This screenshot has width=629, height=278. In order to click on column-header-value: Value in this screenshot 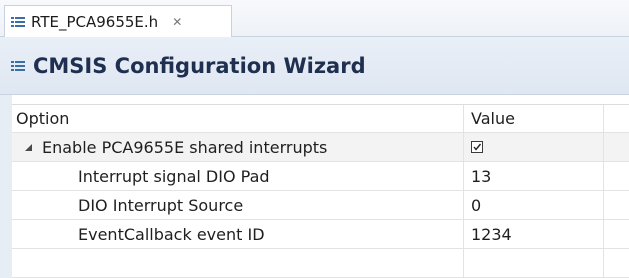, I will do `click(534, 118)`.